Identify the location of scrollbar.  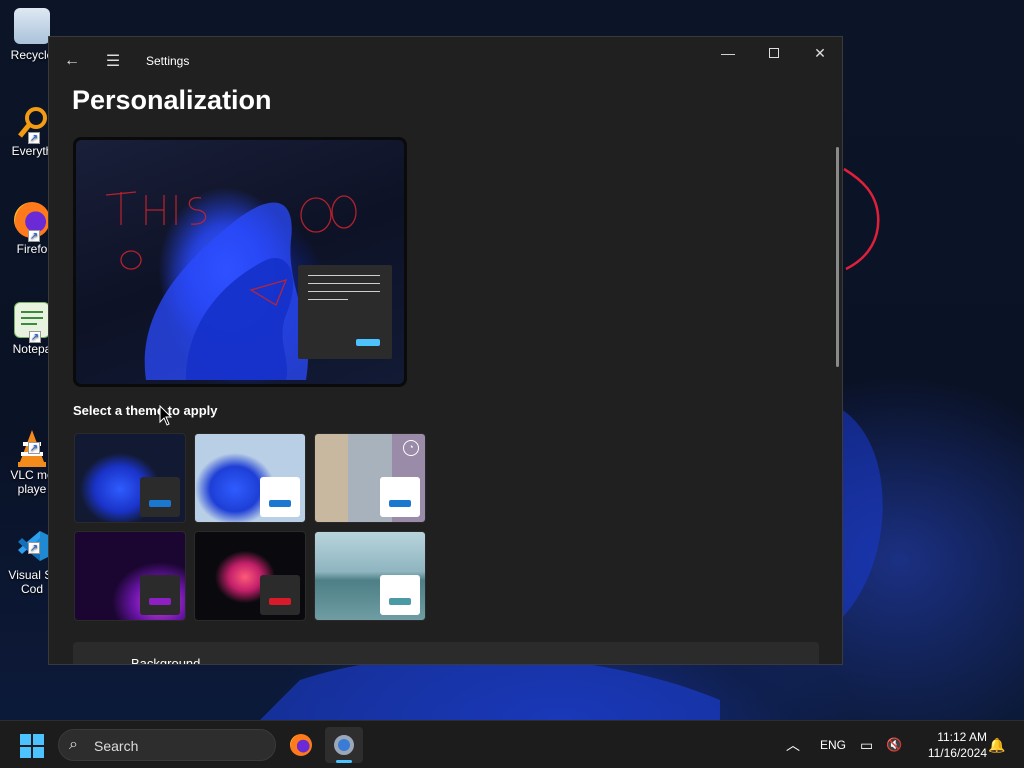
(837, 257).